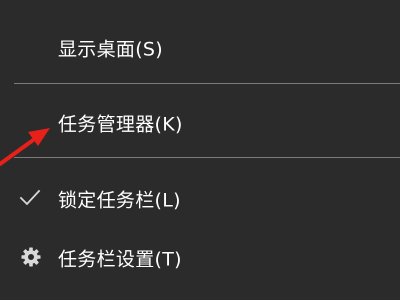 This screenshot has height=300, width=400. What do you see at coordinates (120, 259) in the screenshot?
I see `menu-item-label: 任务栏设置(T)` at bounding box center [120, 259].